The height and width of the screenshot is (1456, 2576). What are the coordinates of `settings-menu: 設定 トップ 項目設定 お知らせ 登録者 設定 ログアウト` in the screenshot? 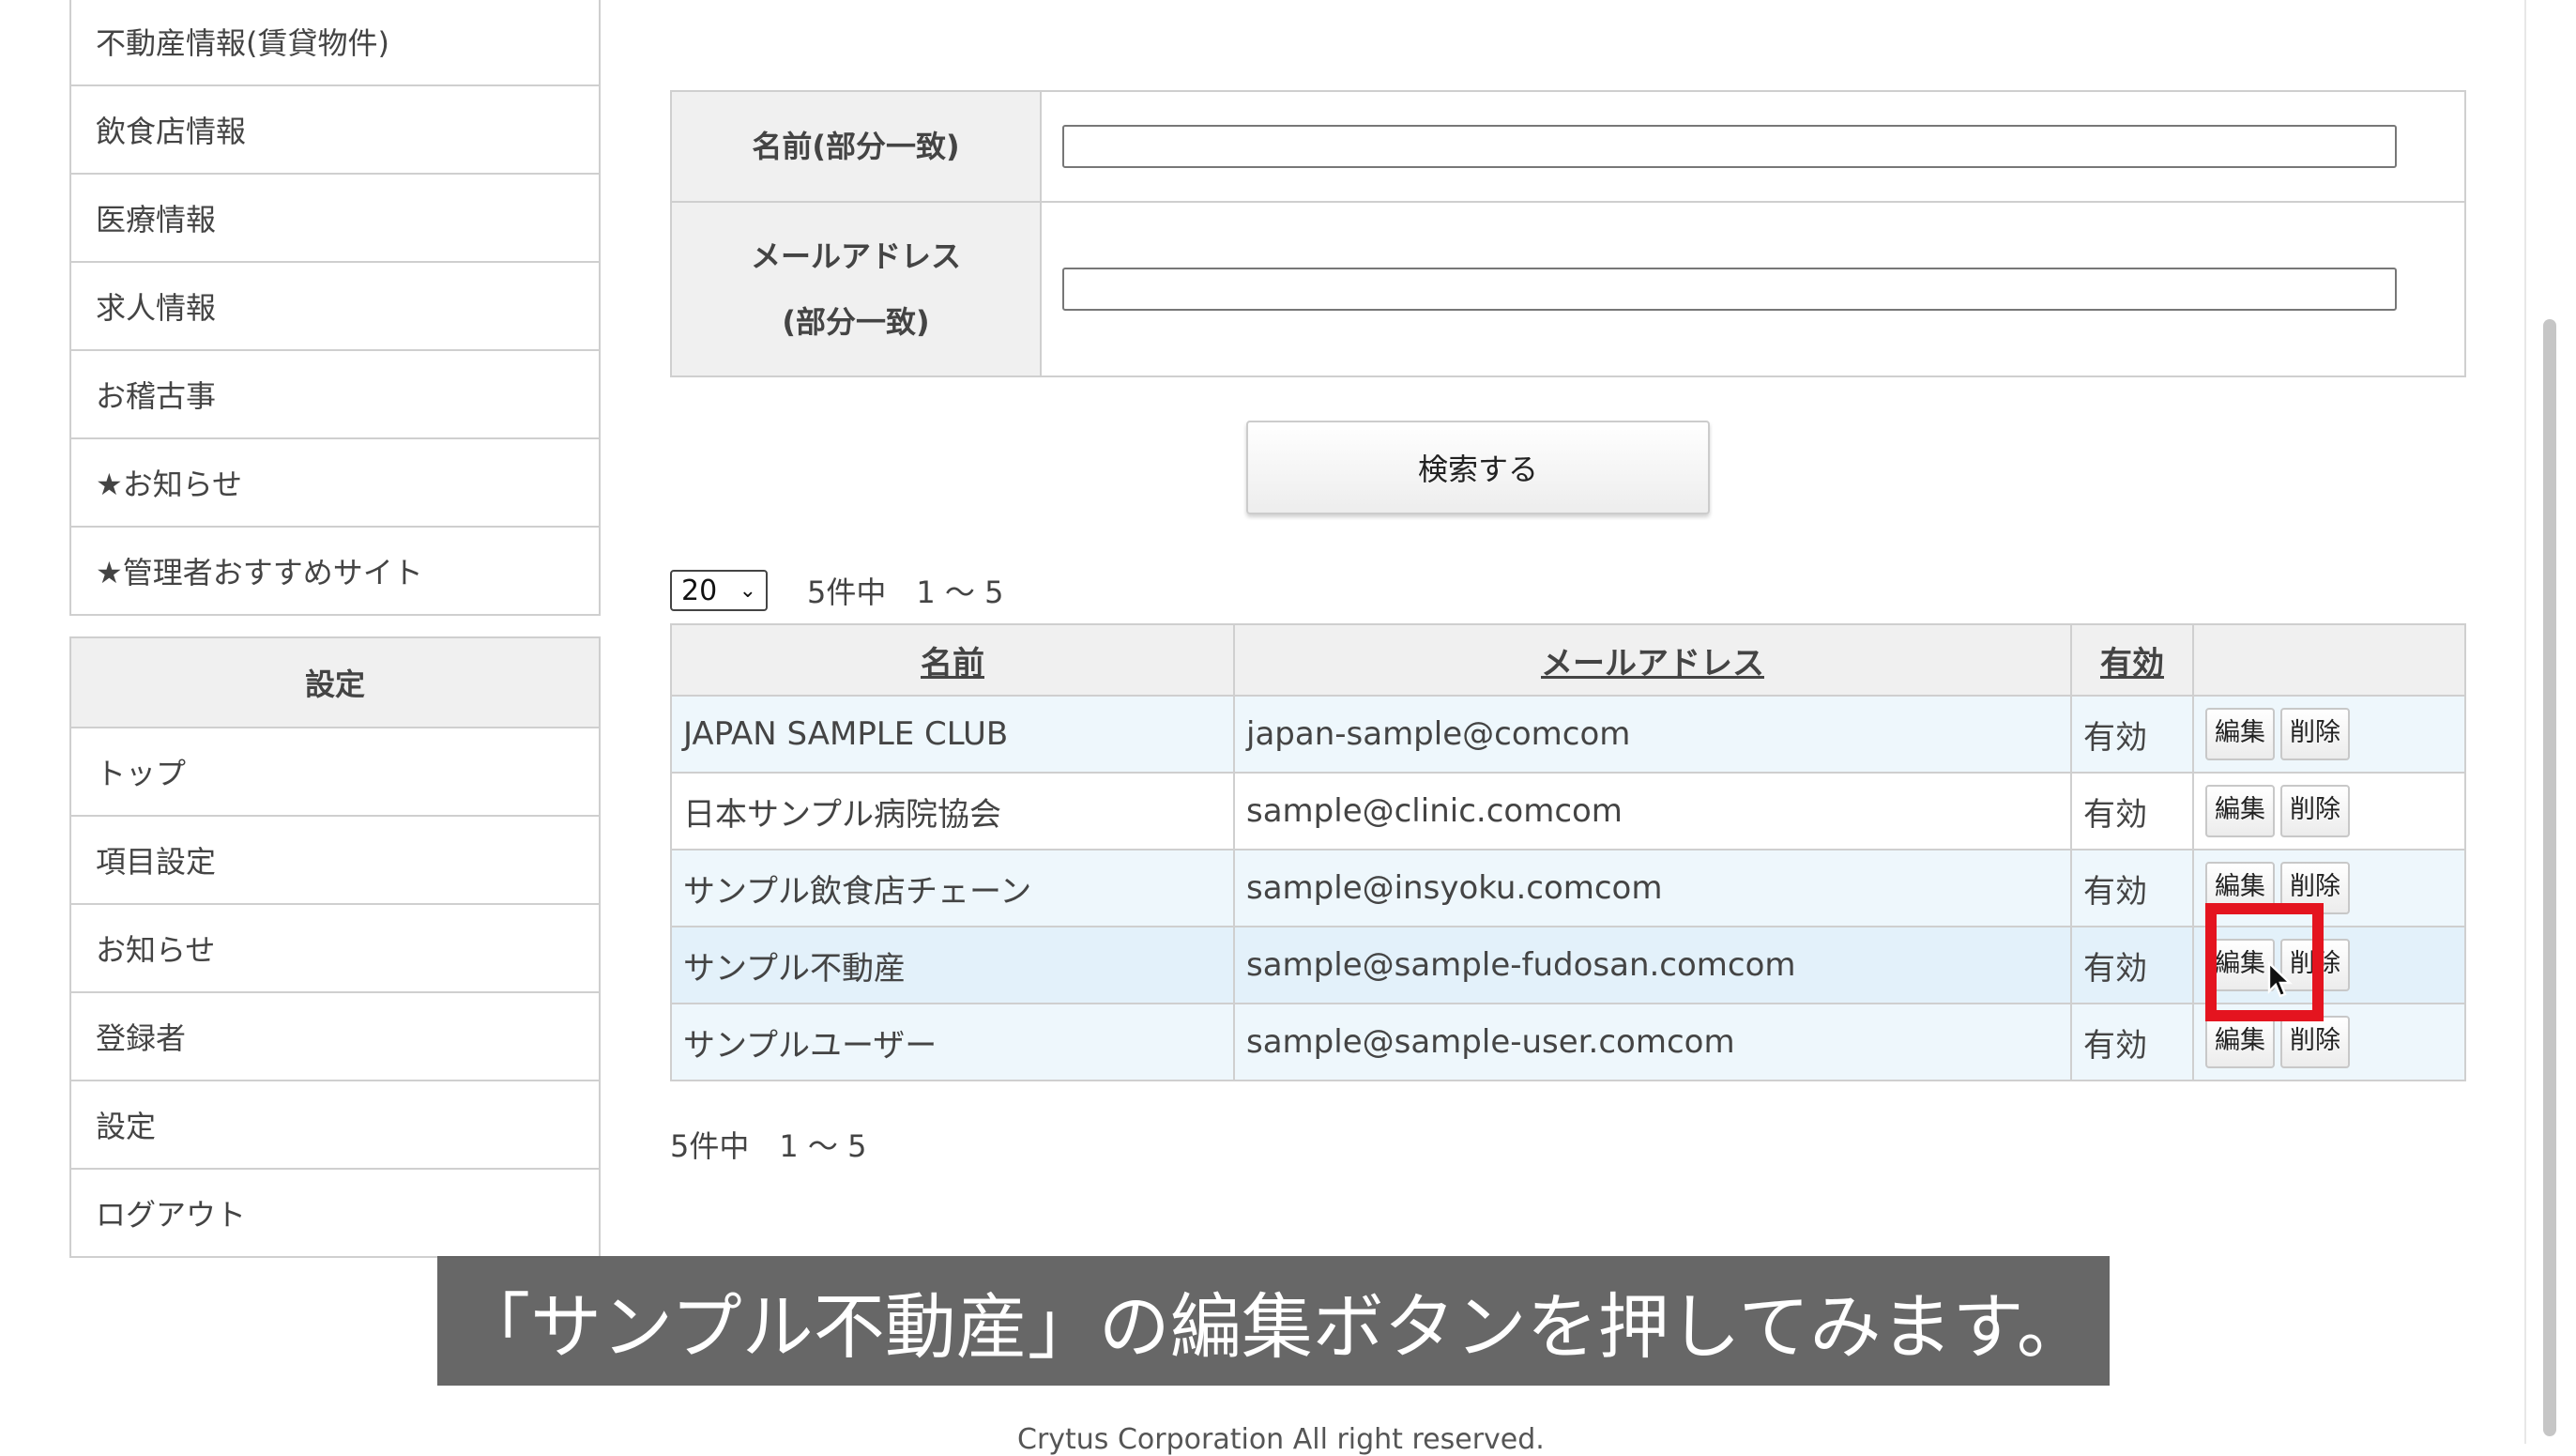 It's located at (335, 947).